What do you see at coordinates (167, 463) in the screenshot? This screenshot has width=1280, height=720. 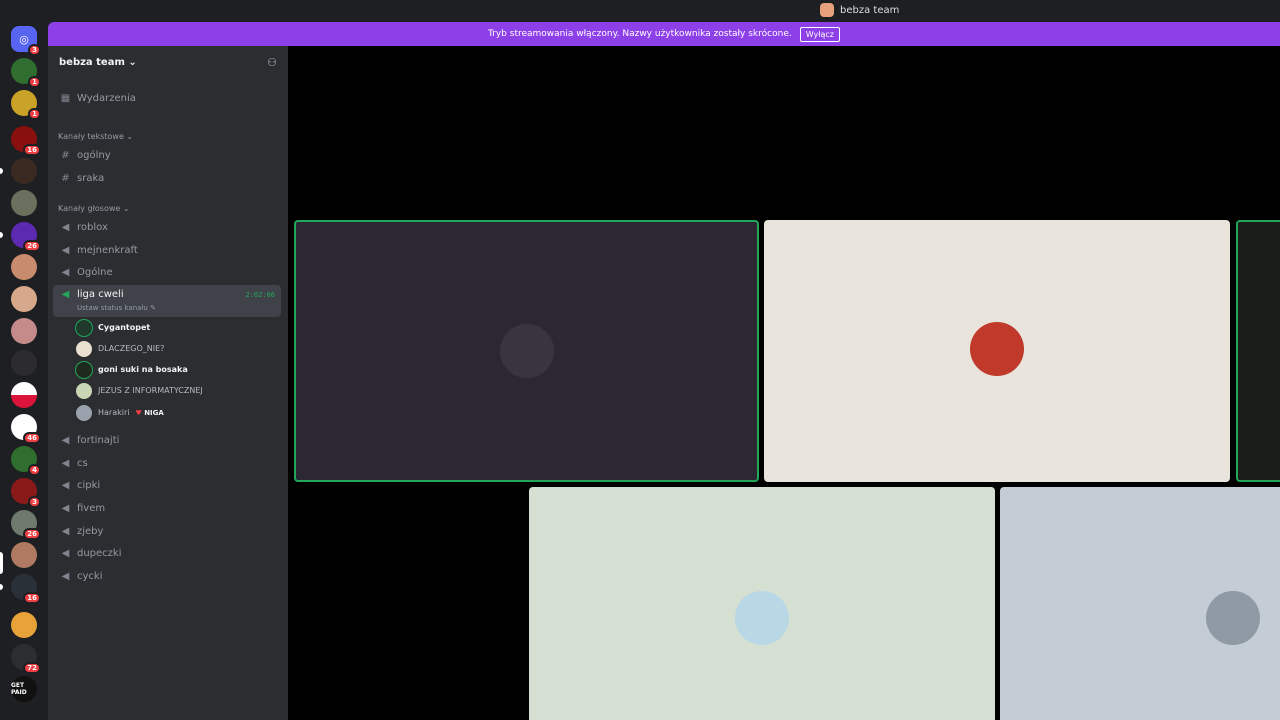 I see `voice-channel-cs: ◀ cs` at bounding box center [167, 463].